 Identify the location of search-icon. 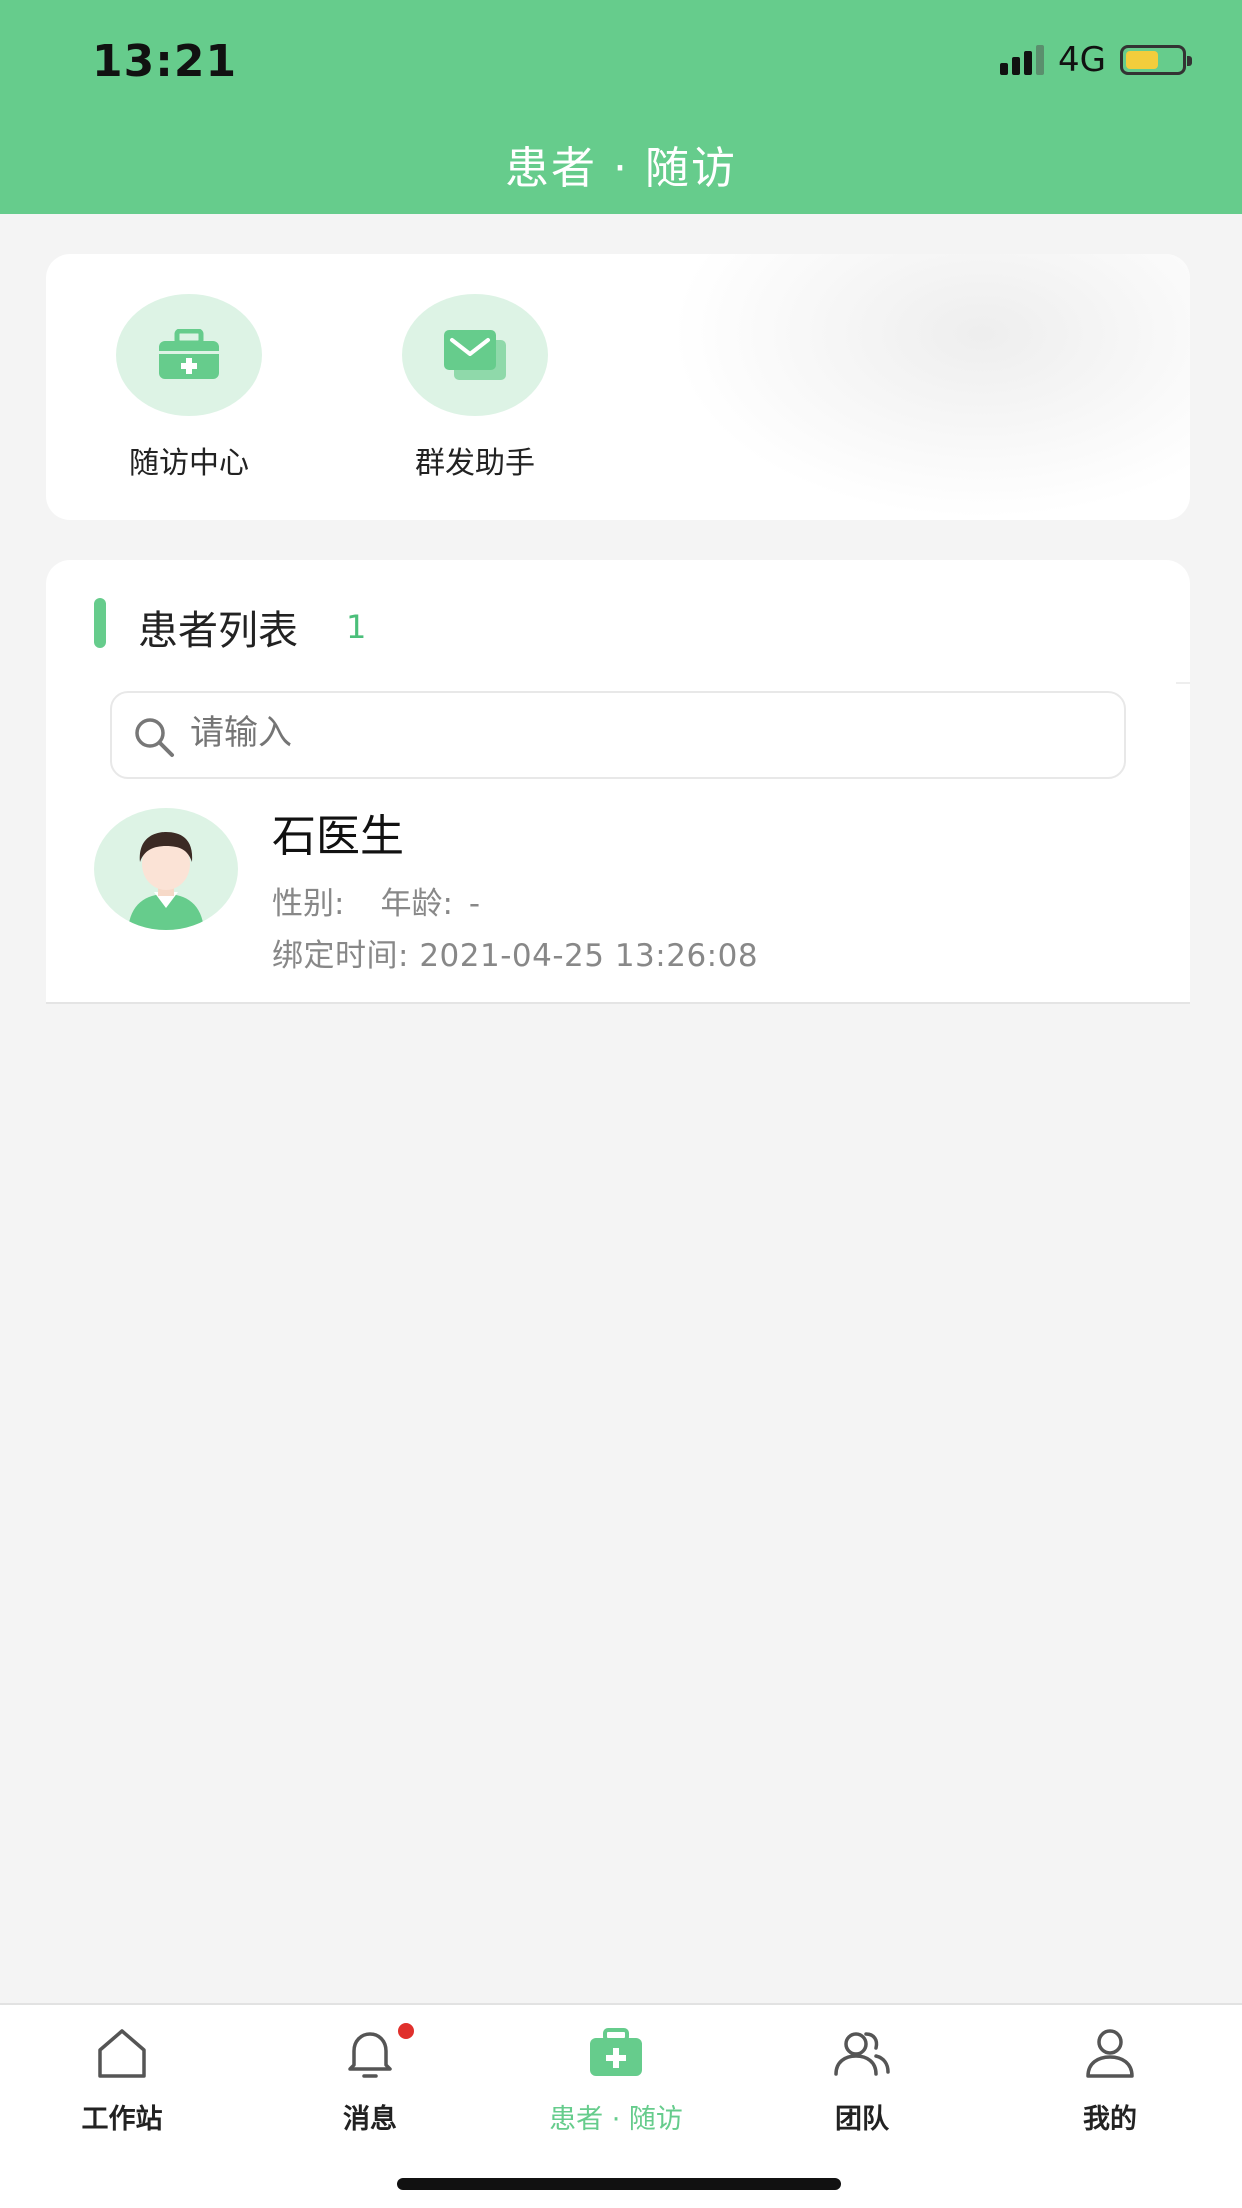
(154, 739).